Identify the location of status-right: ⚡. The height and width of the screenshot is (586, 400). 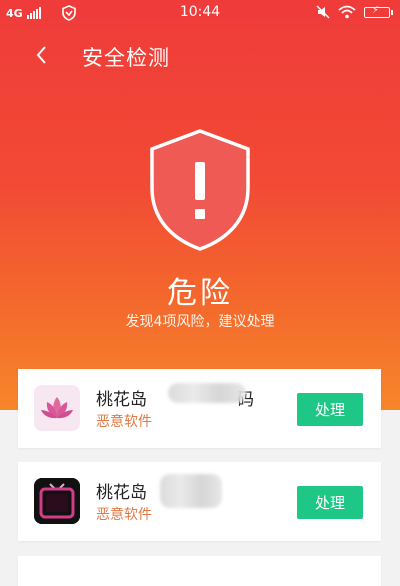
(354, 12).